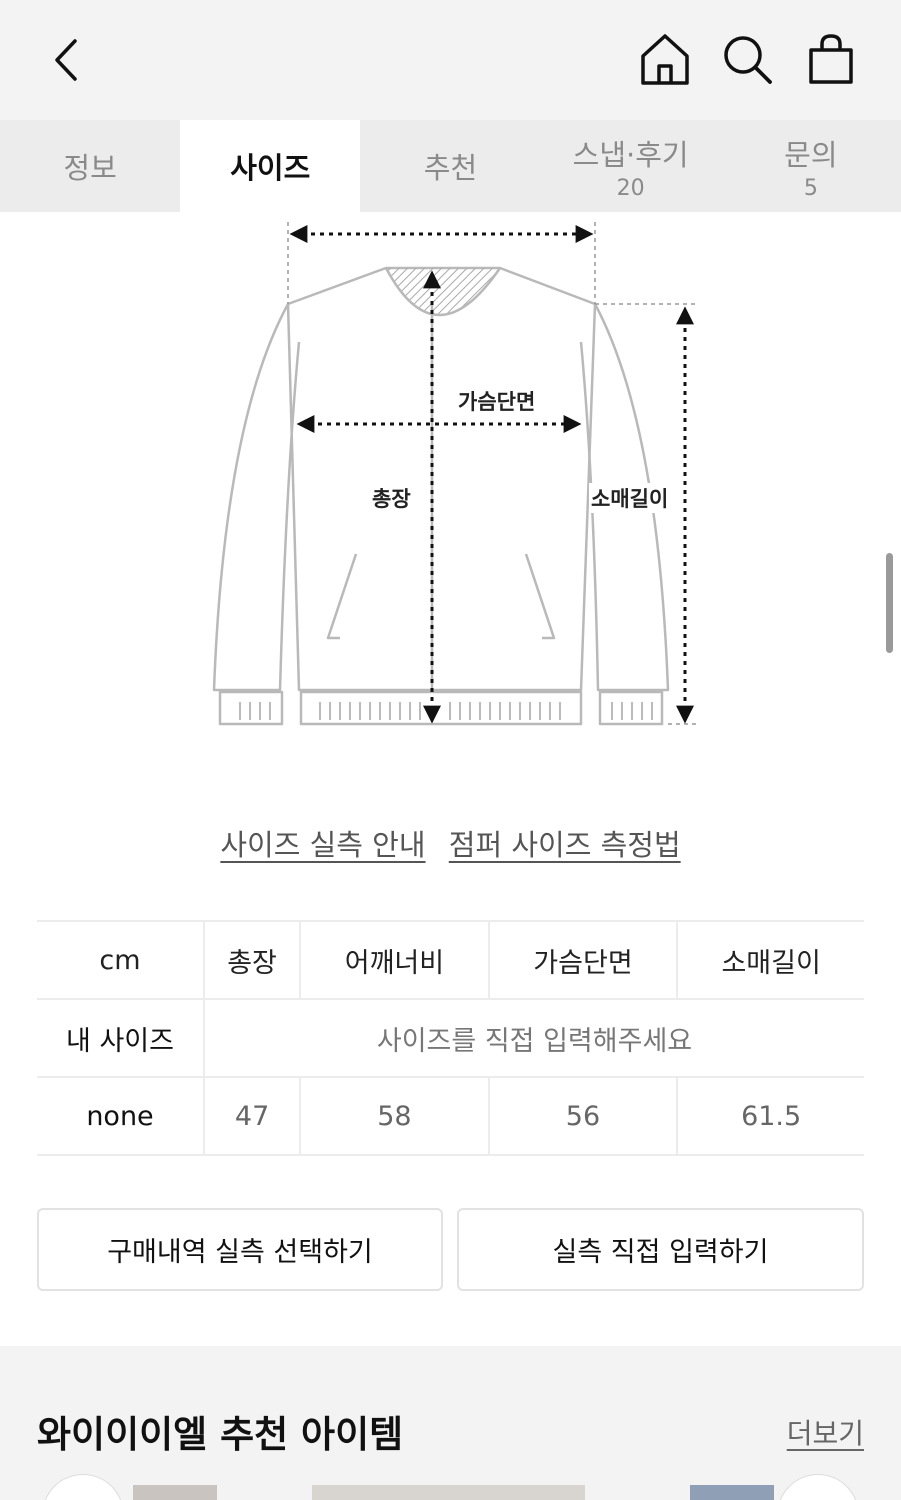 Image resolution: width=901 pixels, height=1500 pixels. What do you see at coordinates (630, 154) in the screenshot?
I see `tab-label: 스냅·후기` at bounding box center [630, 154].